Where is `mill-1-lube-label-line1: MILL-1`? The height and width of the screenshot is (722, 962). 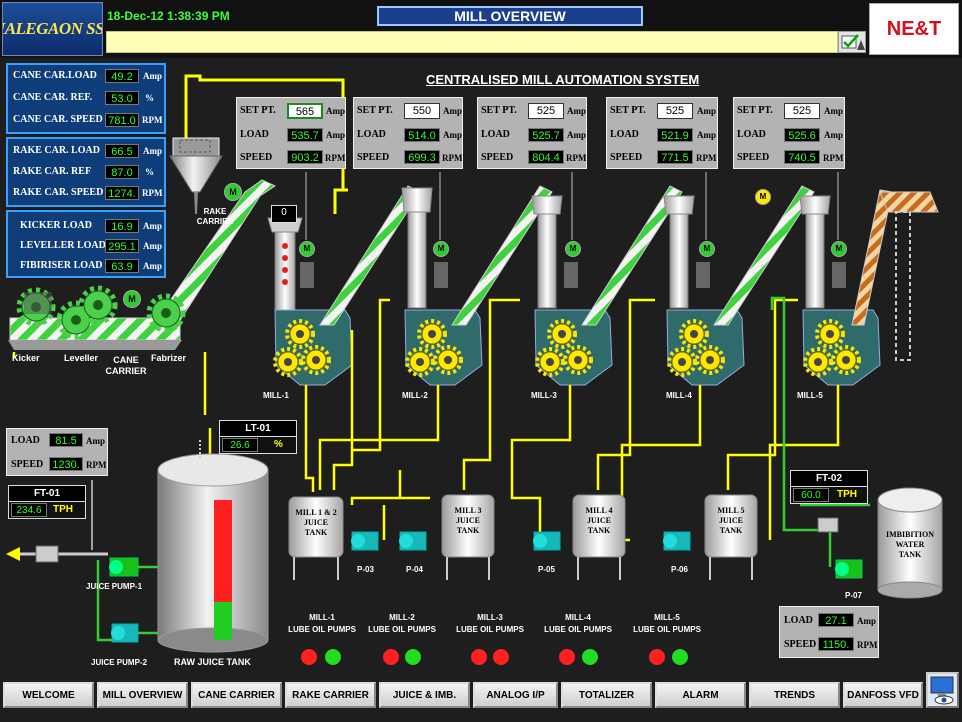 mill-1-lube-label-line1: MILL-1 is located at coordinates (322, 617).